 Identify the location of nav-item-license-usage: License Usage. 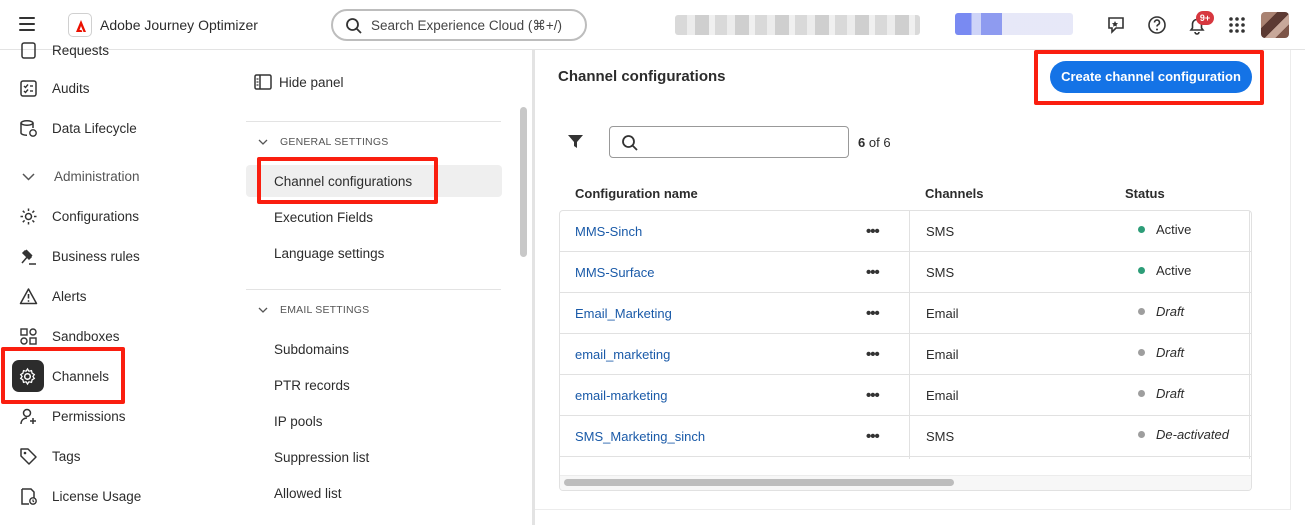
(111, 496).